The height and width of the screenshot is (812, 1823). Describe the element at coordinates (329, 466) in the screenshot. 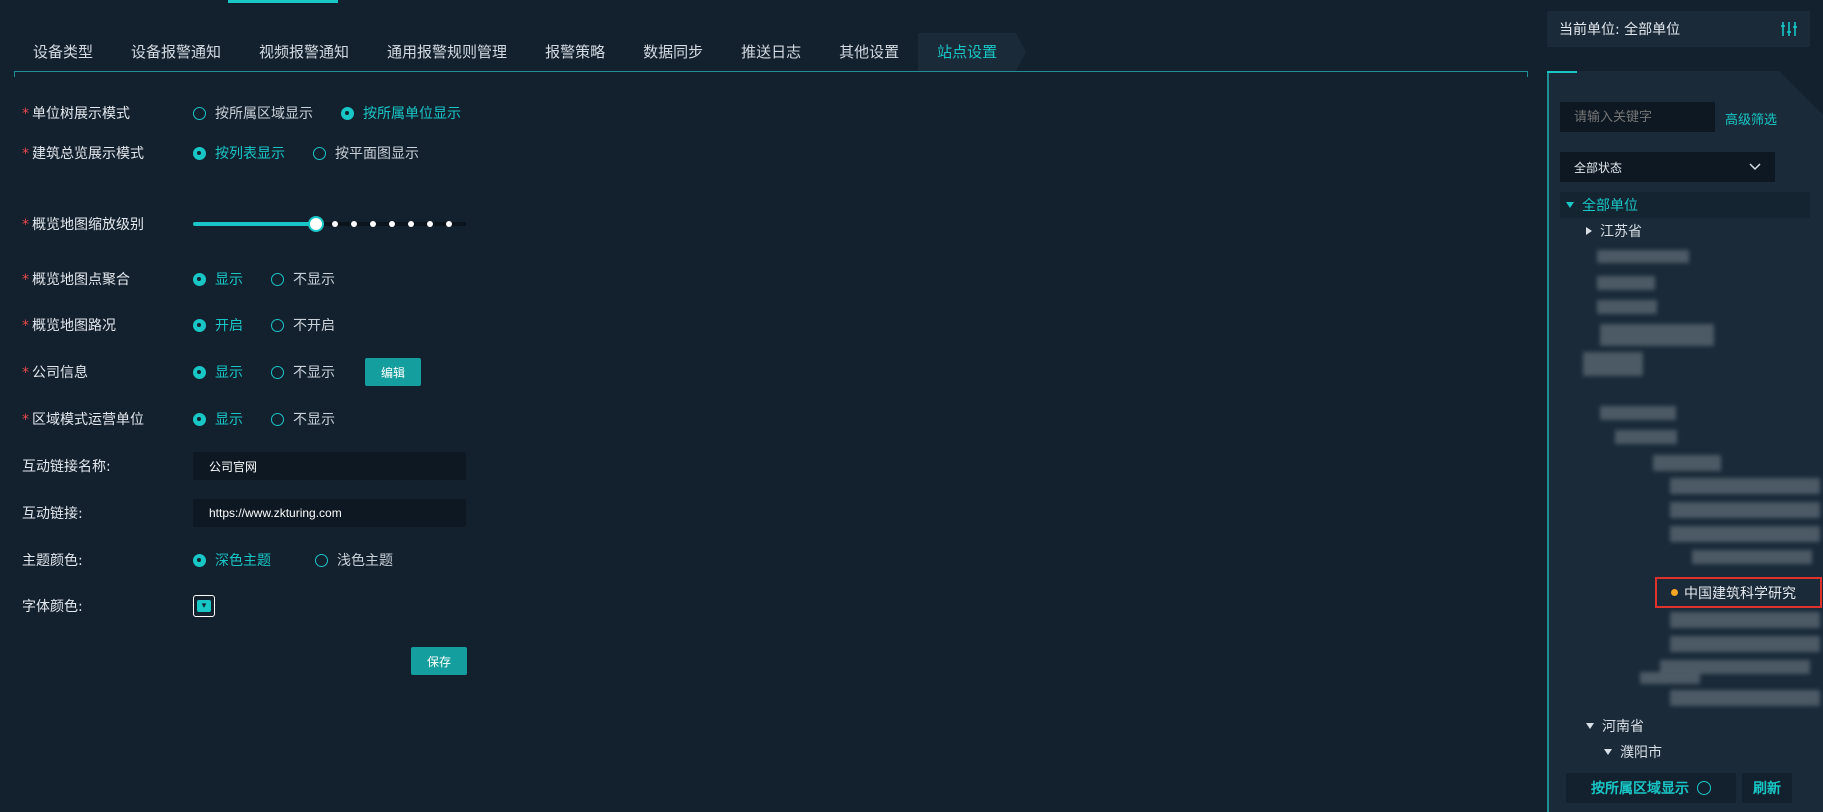

I see `link-name-input` at that location.